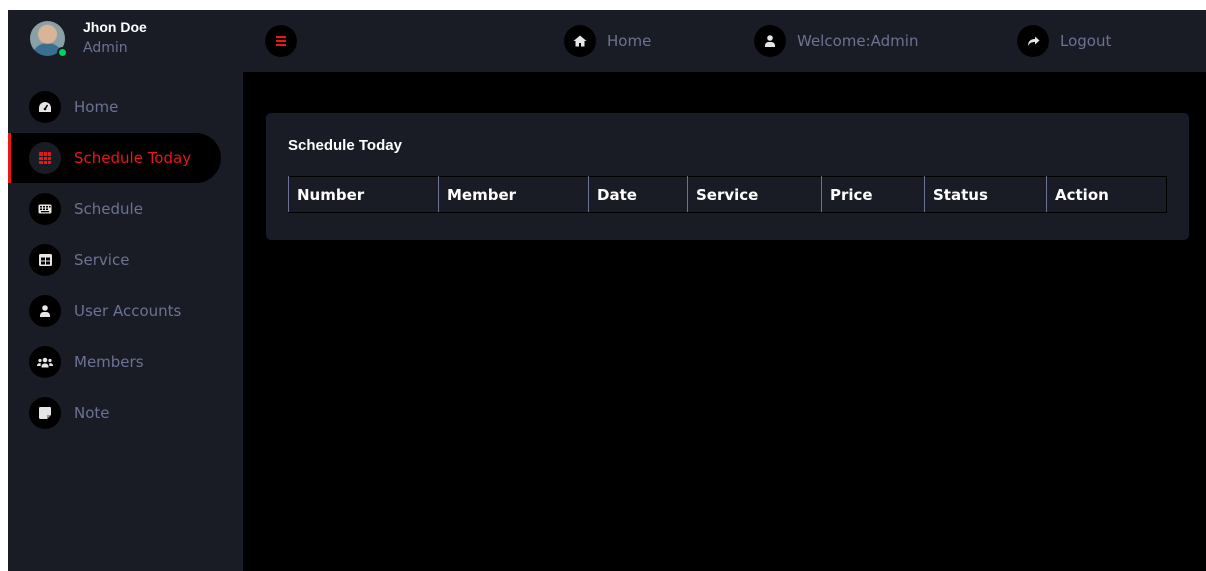  I want to click on sidebar-item-schedule: Schedule, so click(125, 209).